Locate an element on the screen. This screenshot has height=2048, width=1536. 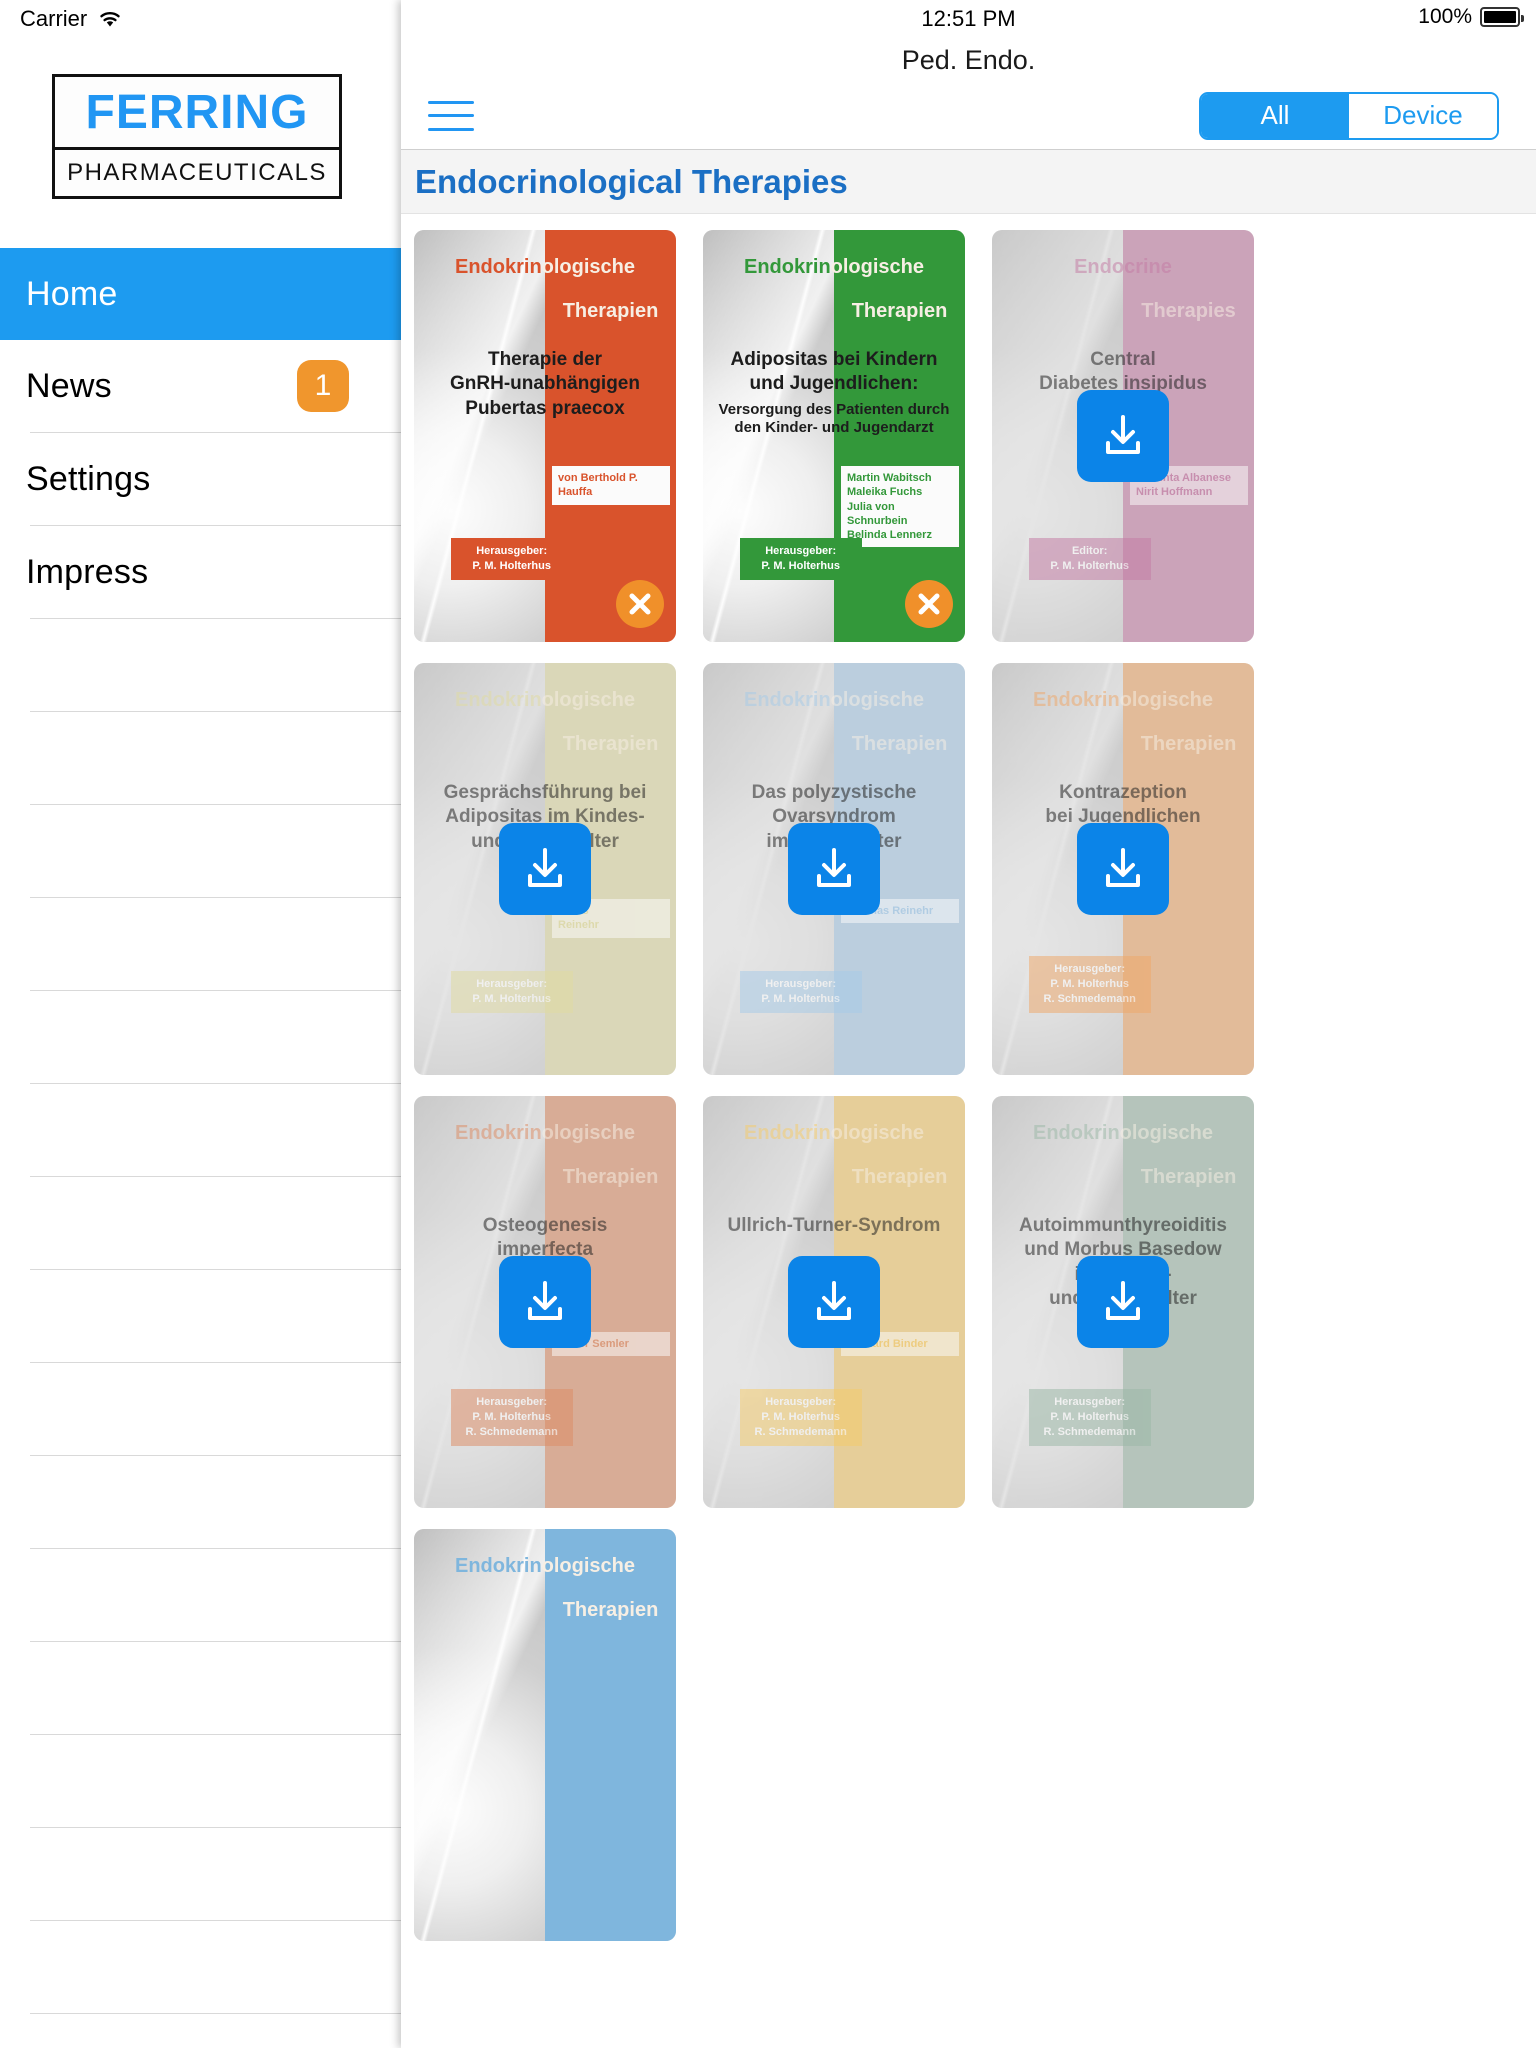
wifi-icon is located at coordinates (110, 19).